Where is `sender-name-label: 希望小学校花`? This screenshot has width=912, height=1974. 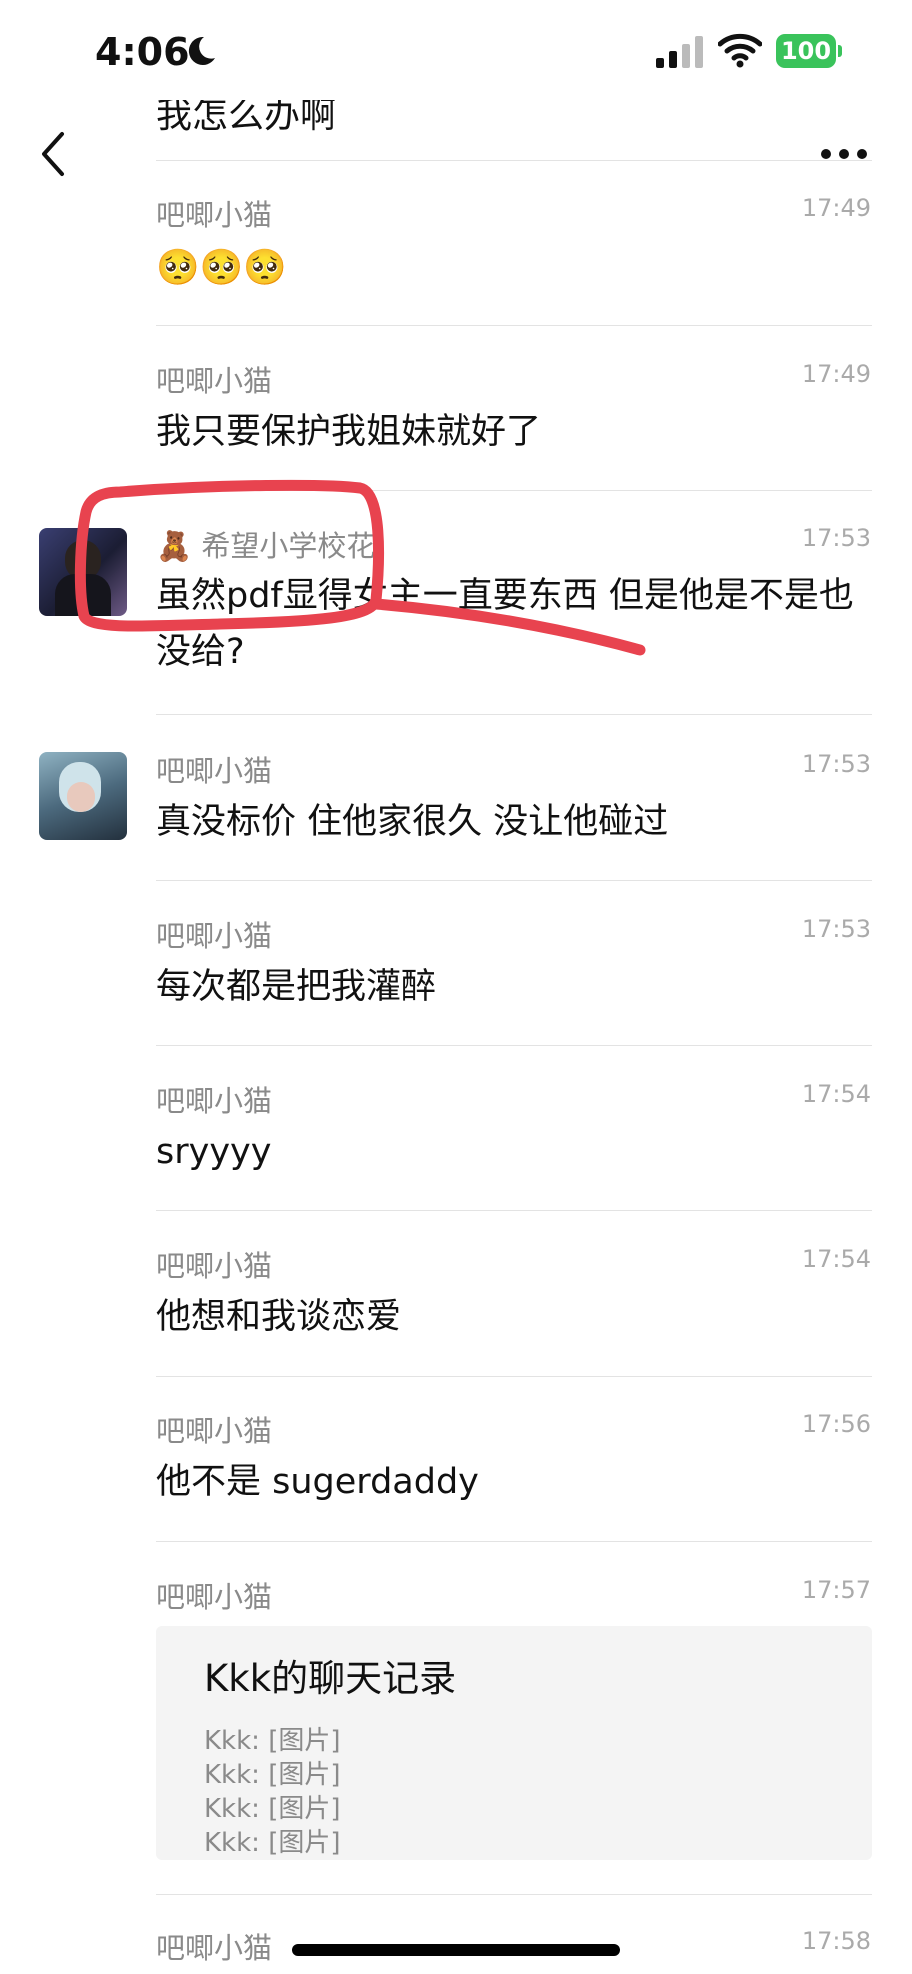
sender-name-label: 希望小学校花 is located at coordinates (288, 546).